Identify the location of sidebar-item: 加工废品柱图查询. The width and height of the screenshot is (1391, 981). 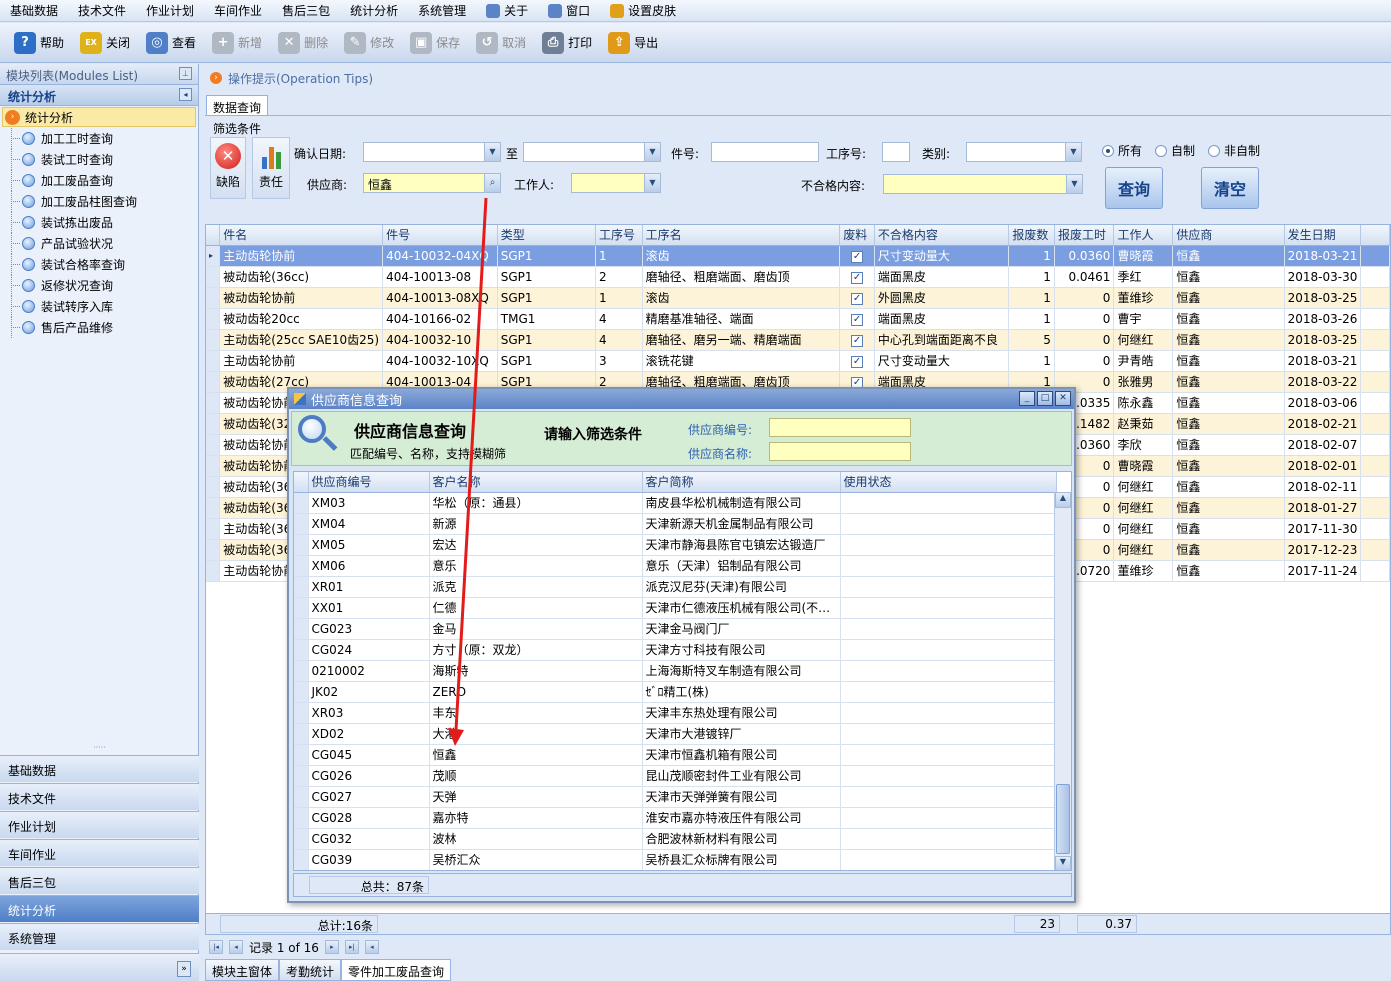
(99, 201).